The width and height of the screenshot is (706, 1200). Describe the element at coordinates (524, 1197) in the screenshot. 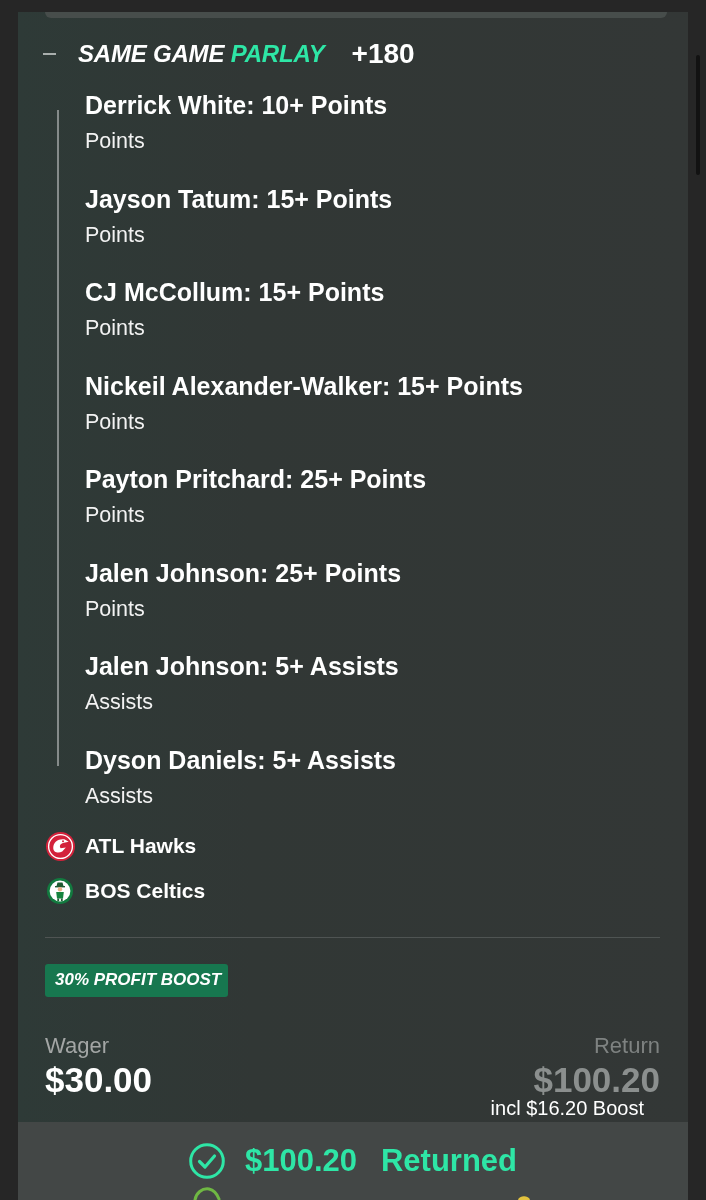

I see `confetti-icon` at that location.